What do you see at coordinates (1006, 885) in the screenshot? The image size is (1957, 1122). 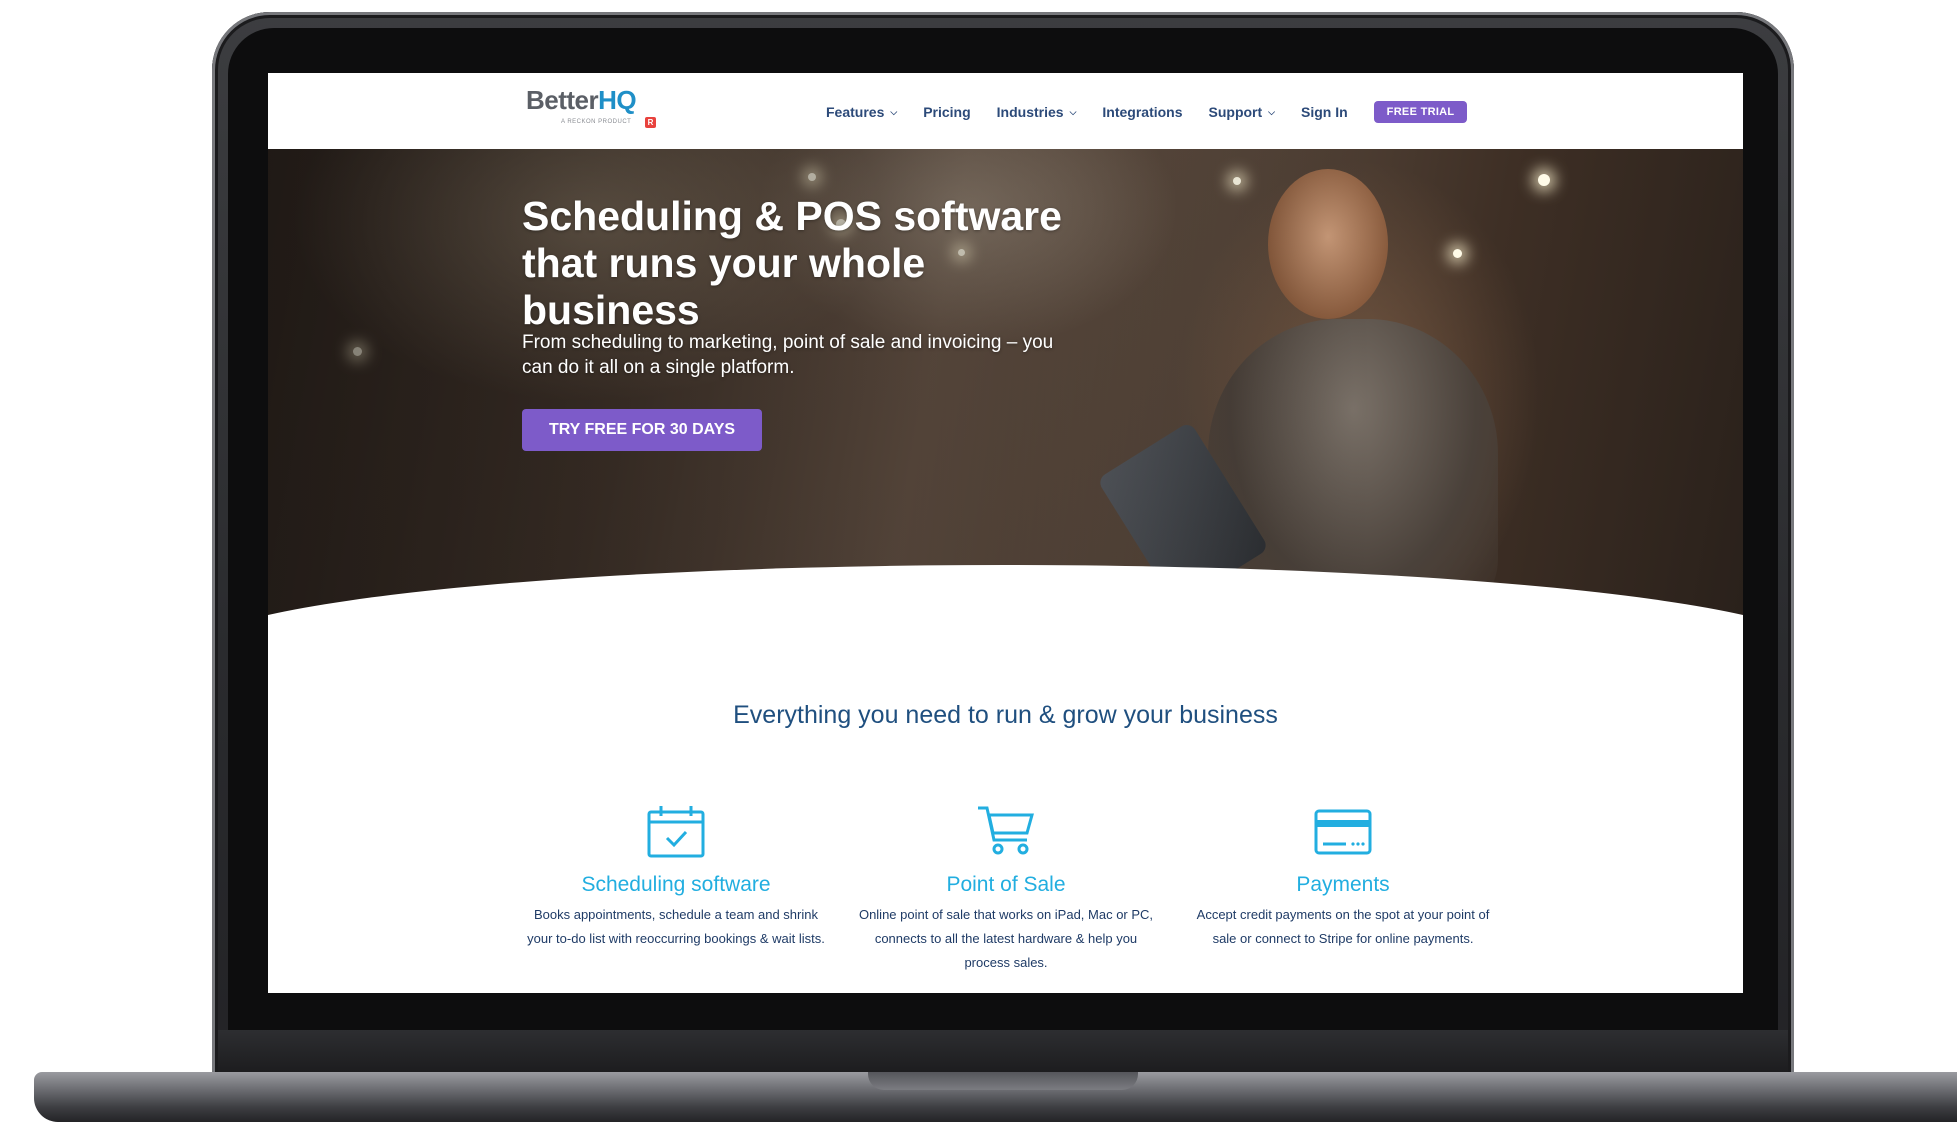 I see `feature-title: Point of Sale` at bounding box center [1006, 885].